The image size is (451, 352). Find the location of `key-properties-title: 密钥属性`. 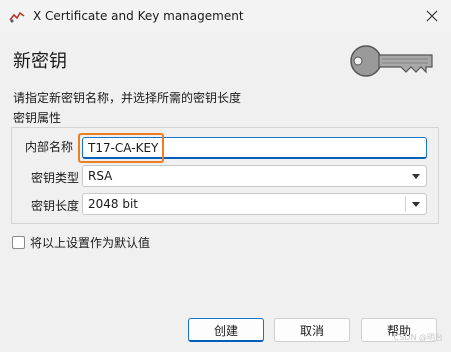

key-properties-title: 密钥属性 is located at coordinates (37, 118).